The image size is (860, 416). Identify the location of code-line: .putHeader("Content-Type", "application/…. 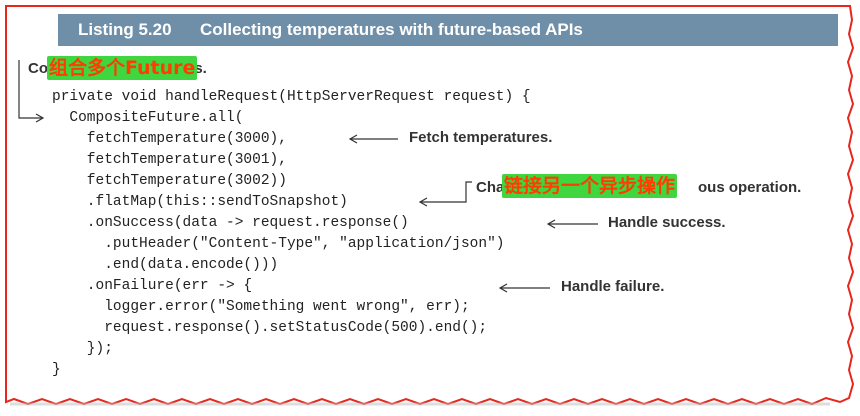
(278, 244).